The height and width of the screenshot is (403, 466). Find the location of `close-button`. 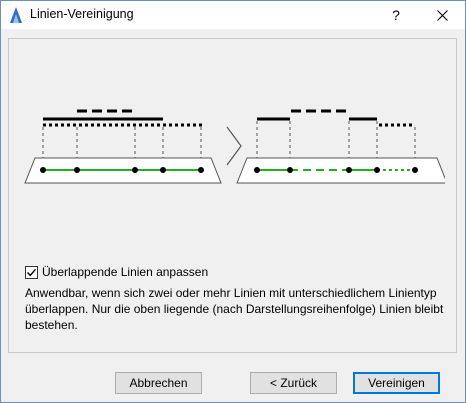

close-button is located at coordinates (442, 15).